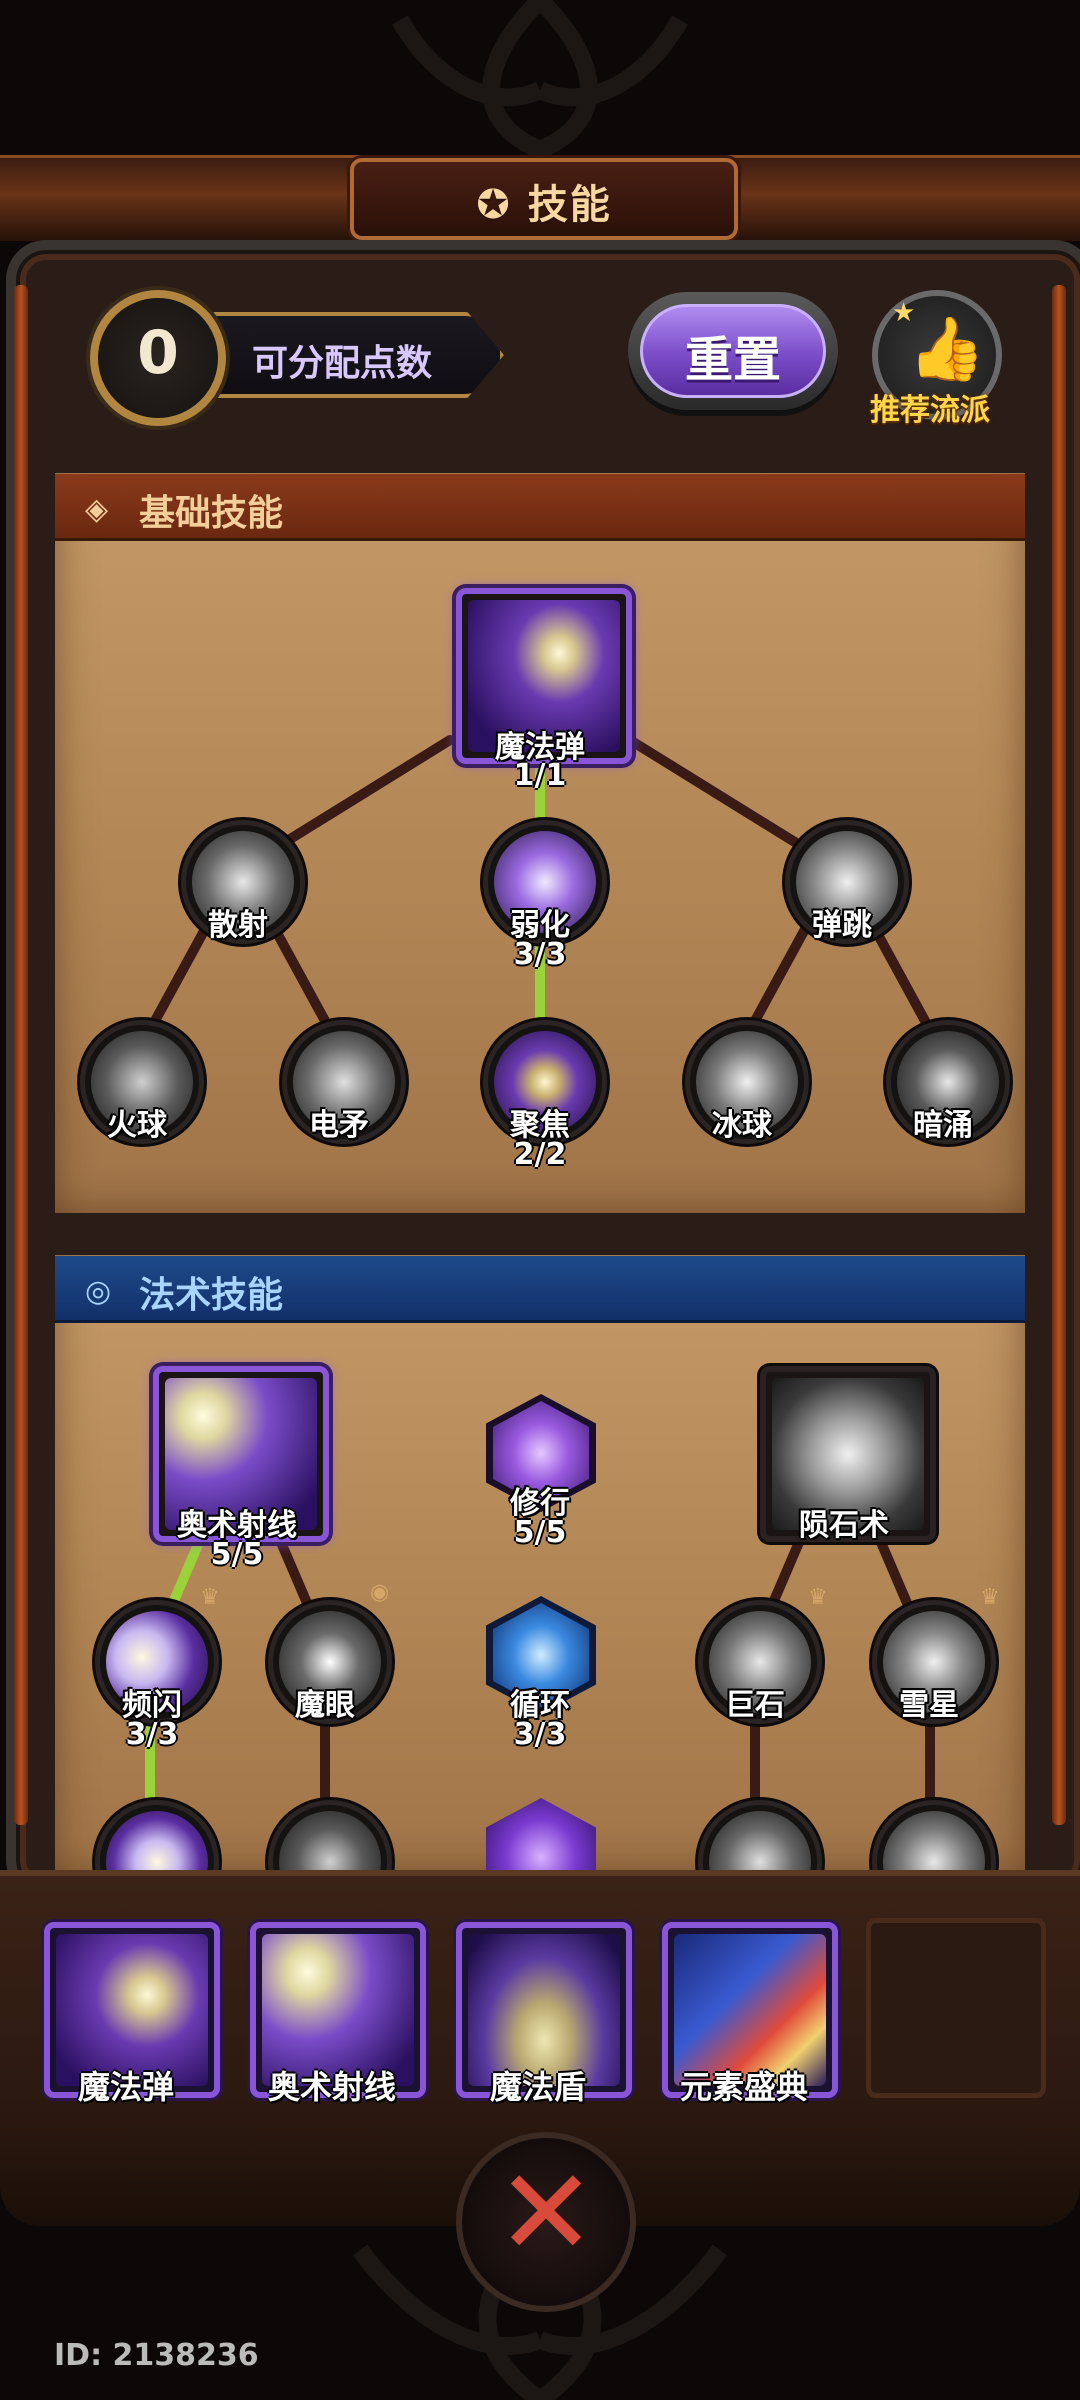  Describe the element at coordinates (156, 2355) in the screenshot. I see `player-id: ID: 2138236` at that location.